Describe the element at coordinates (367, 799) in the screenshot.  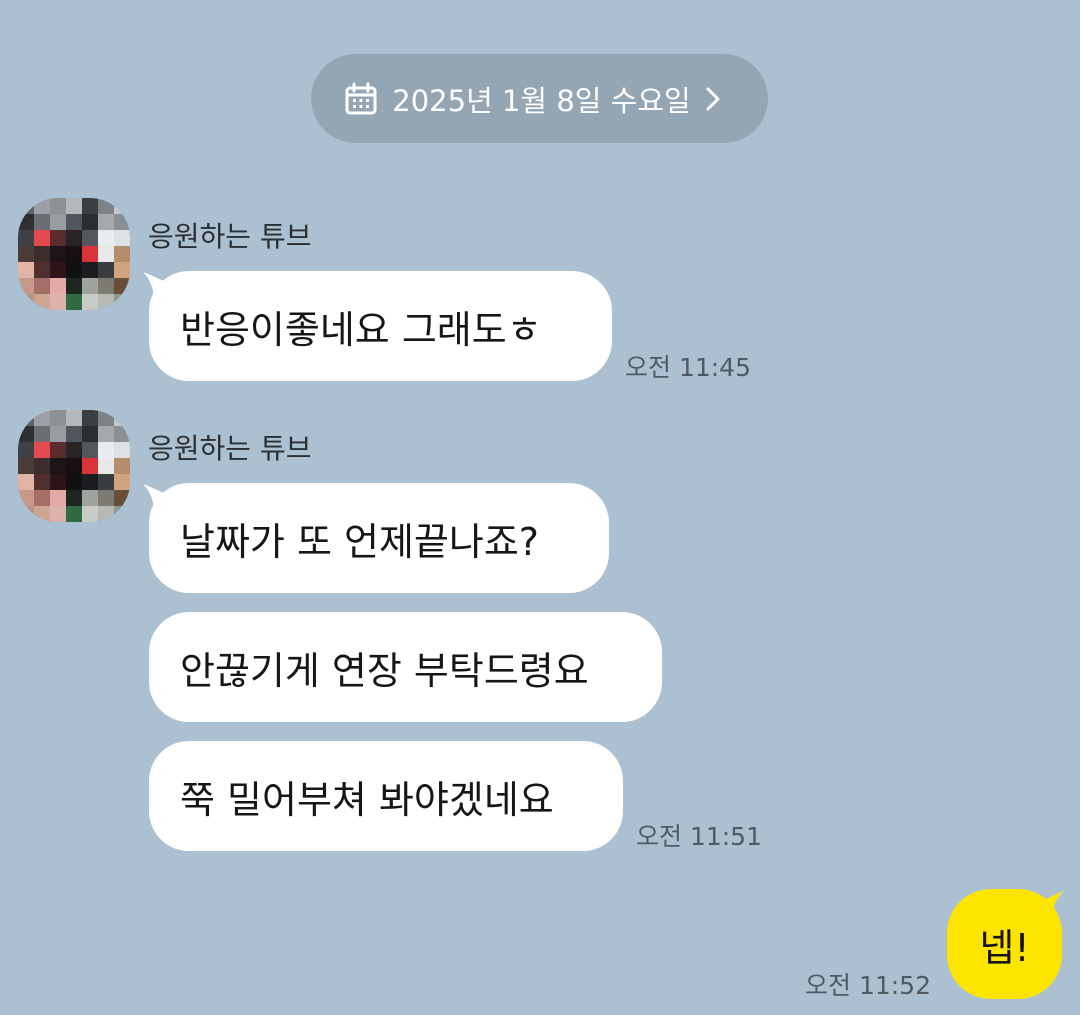
I see `message-text: 쭉 밀어부쳐 봐야겠네요` at that location.